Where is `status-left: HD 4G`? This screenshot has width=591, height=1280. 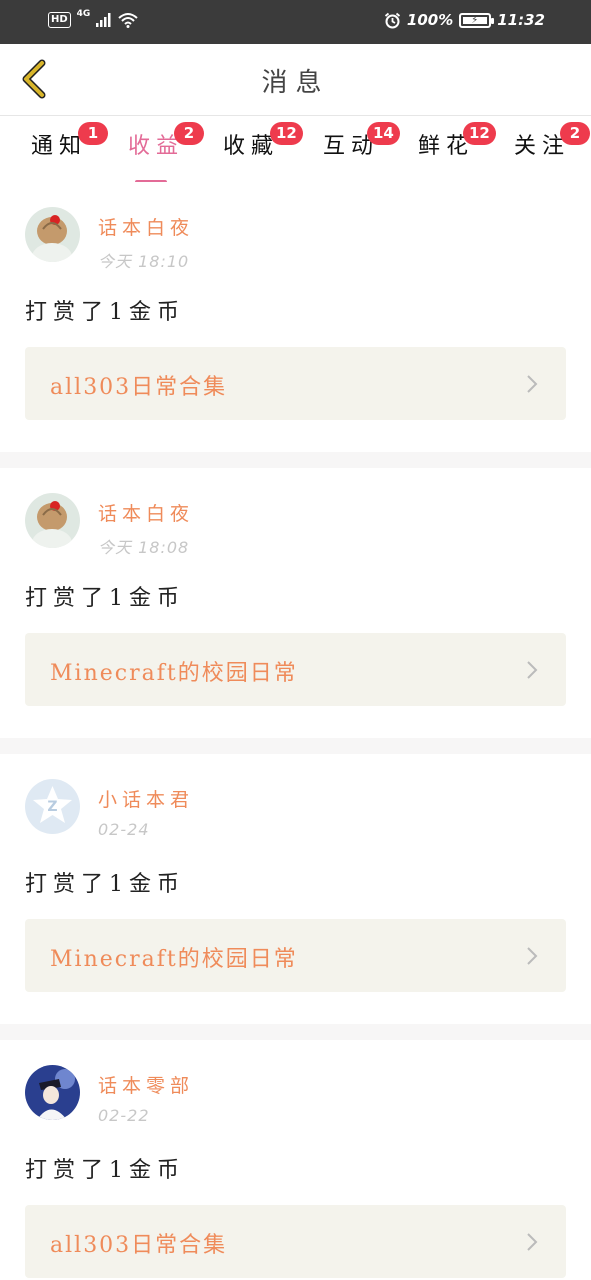 status-left: HD 4G is located at coordinates (93, 18).